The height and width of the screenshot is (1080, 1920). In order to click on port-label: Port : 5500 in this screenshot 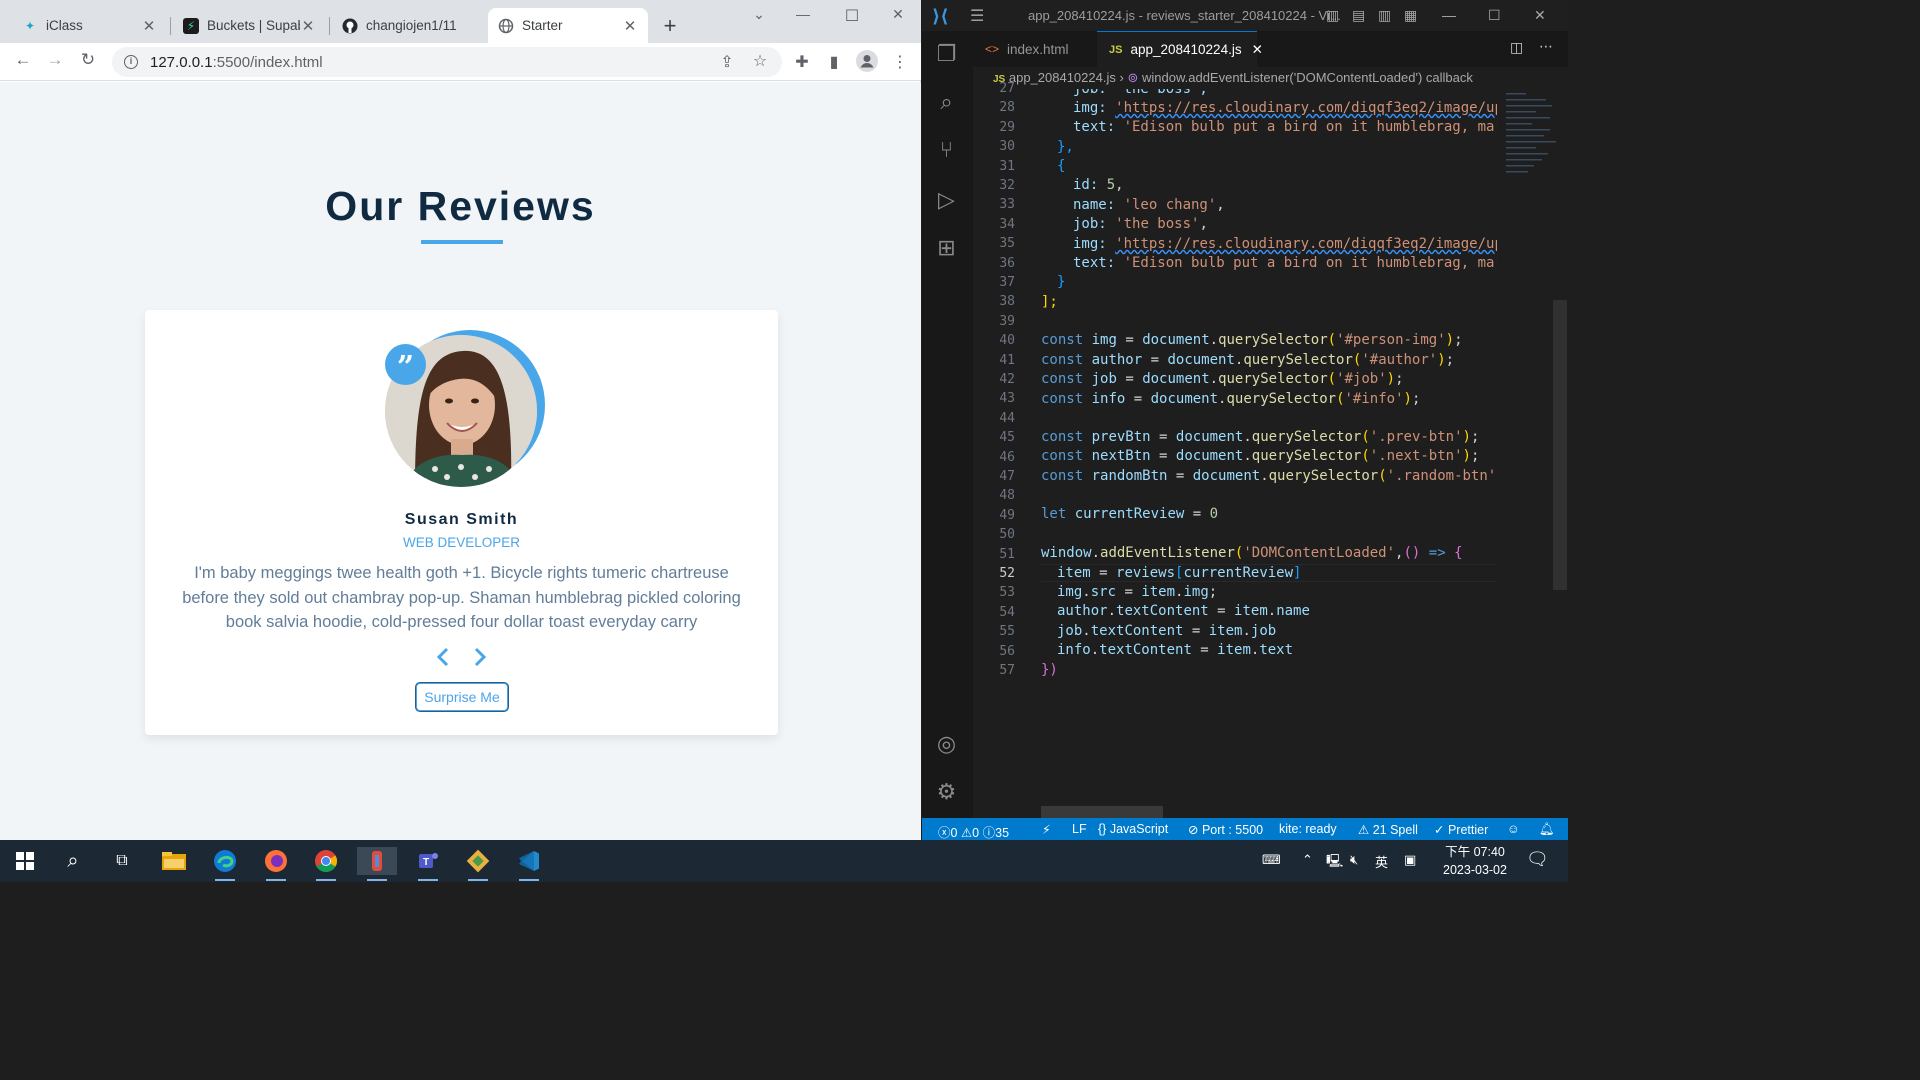, I will do `click(1232, 830)`.